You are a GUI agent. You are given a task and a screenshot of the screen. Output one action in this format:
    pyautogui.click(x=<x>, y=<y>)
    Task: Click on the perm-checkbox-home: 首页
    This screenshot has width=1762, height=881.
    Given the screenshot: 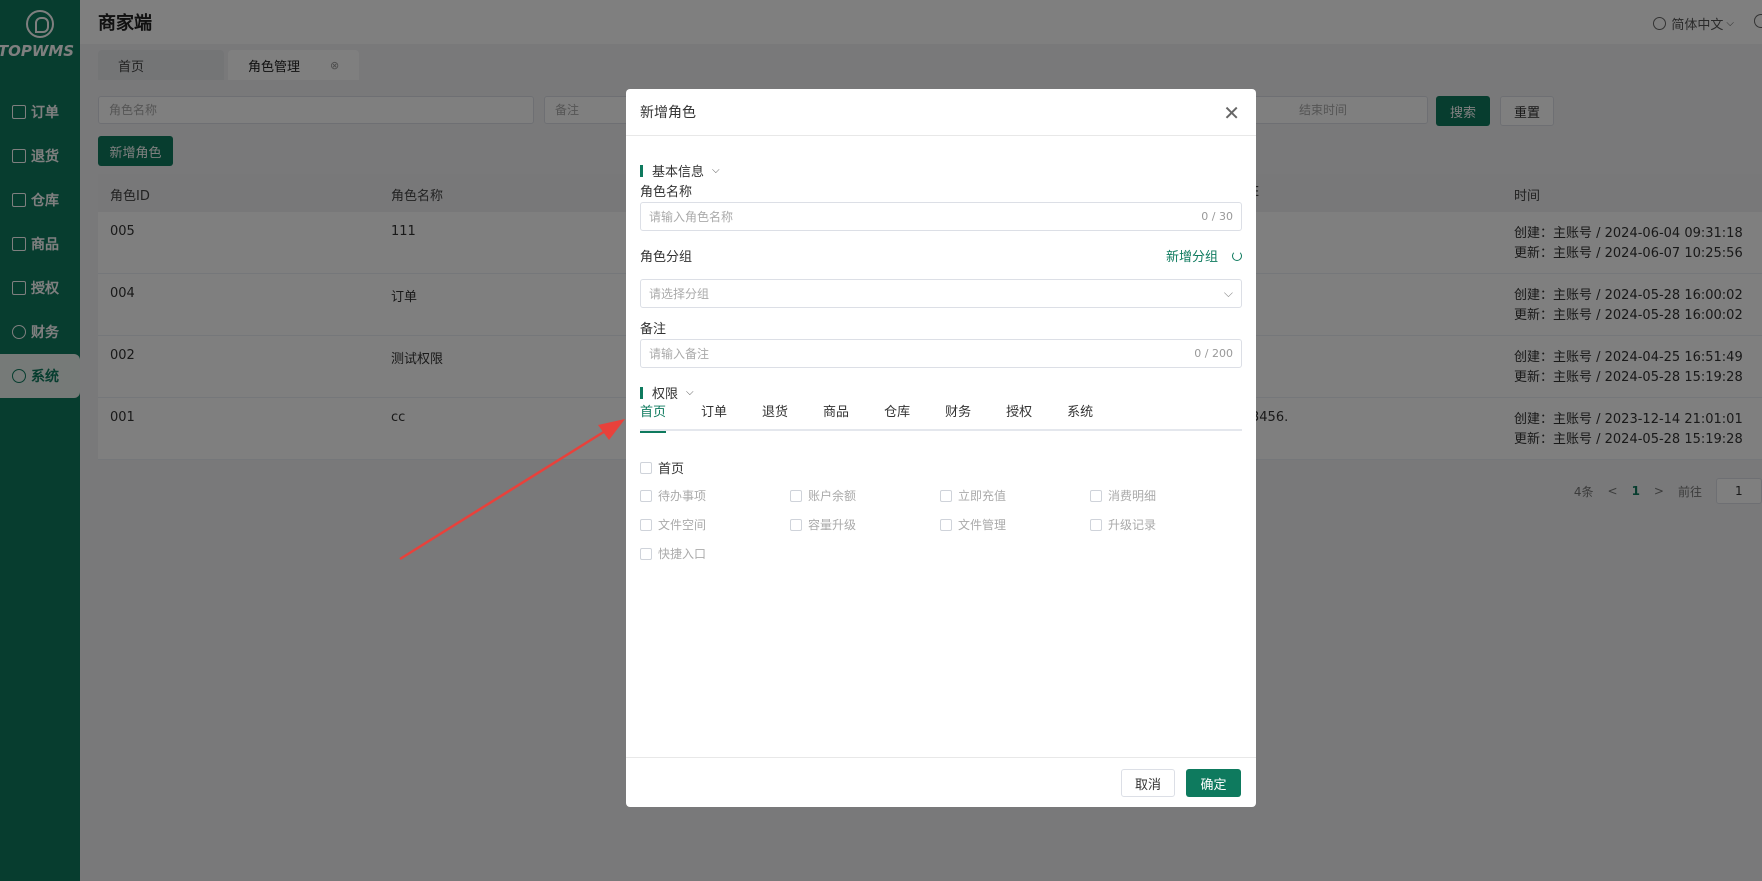 What is the action you would take?
    pyautogui.click(x=662, y=467)
    